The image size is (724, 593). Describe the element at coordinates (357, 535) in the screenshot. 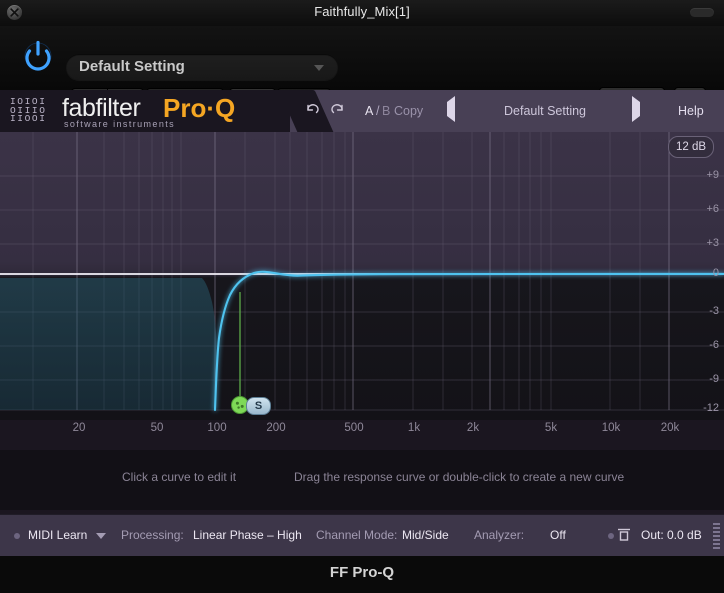

I see `channel-mode-label: Channel Mode:` at that location.